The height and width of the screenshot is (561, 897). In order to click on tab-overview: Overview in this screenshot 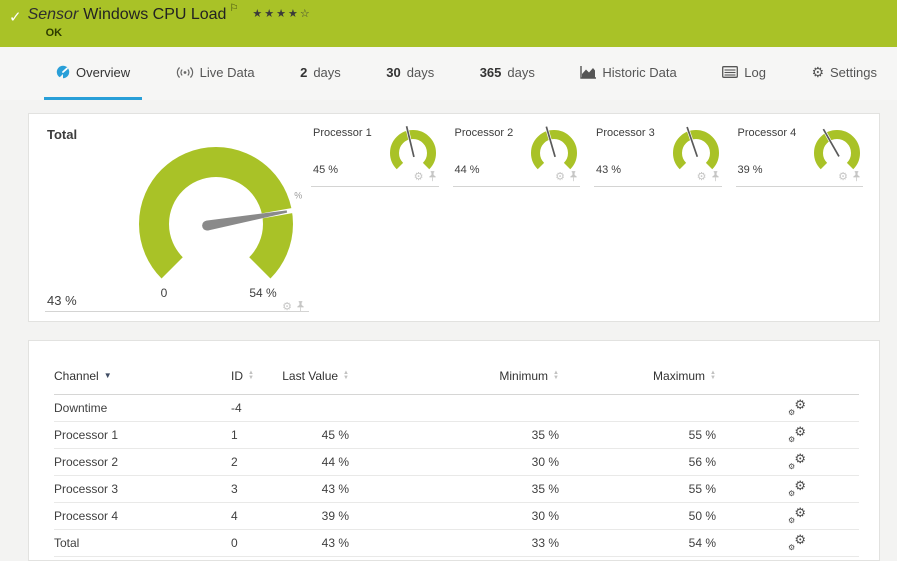, I will do `click(93, 73)`.